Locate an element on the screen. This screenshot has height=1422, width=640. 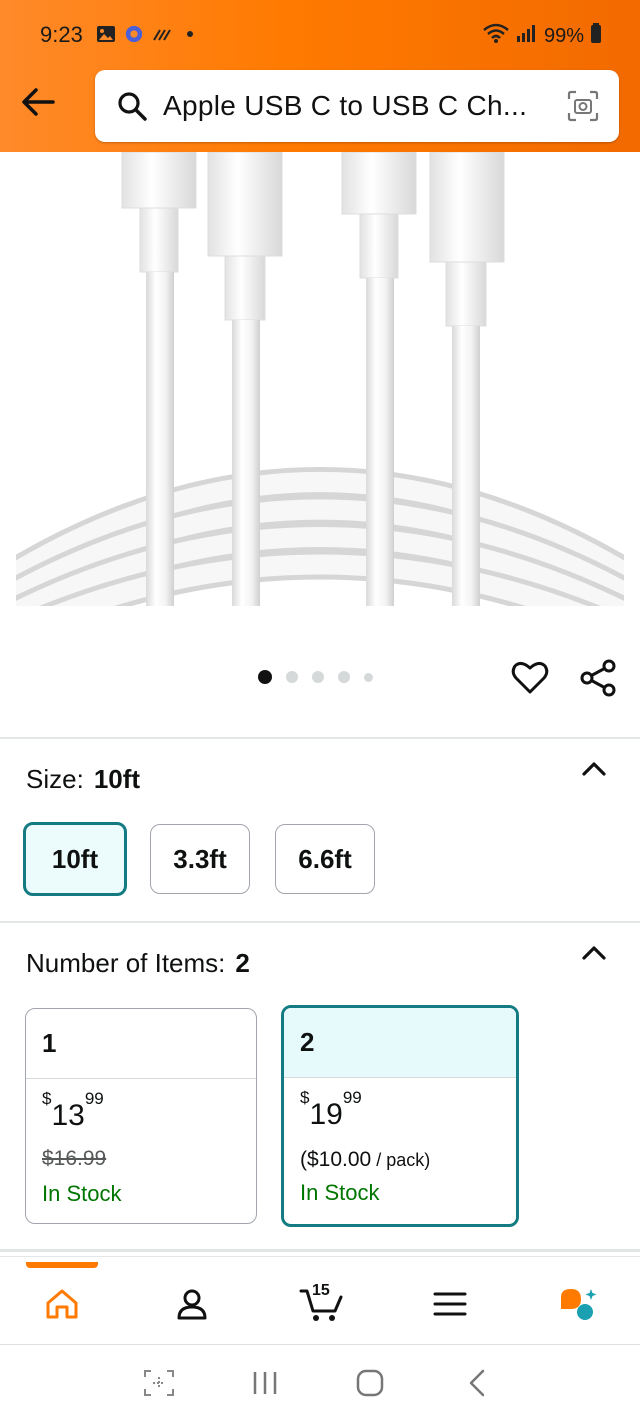
hamburger-menu-icon is located at coordinates (450, 1304).